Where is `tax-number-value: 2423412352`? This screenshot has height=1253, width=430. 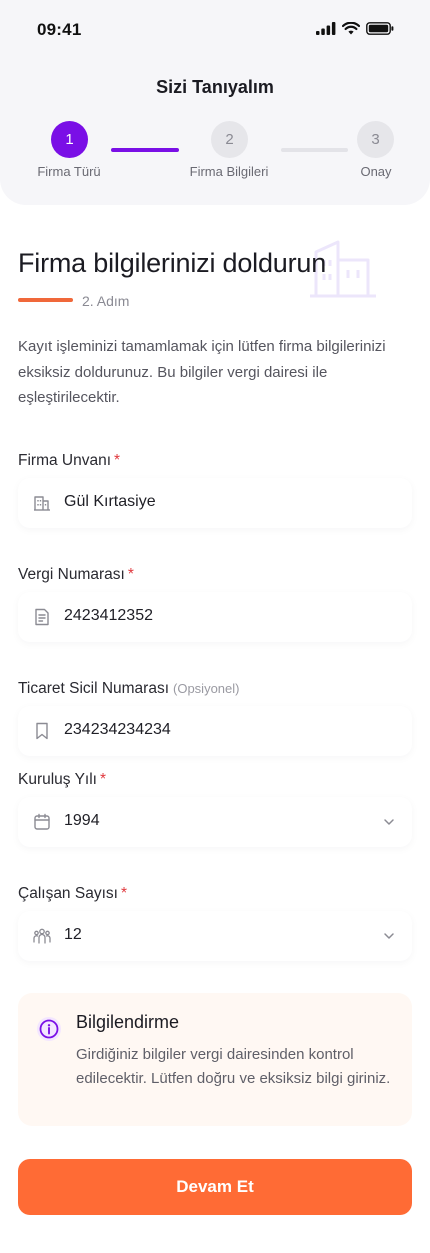 tax-number-value: 2423412352 is located at coordinates (108, 615).